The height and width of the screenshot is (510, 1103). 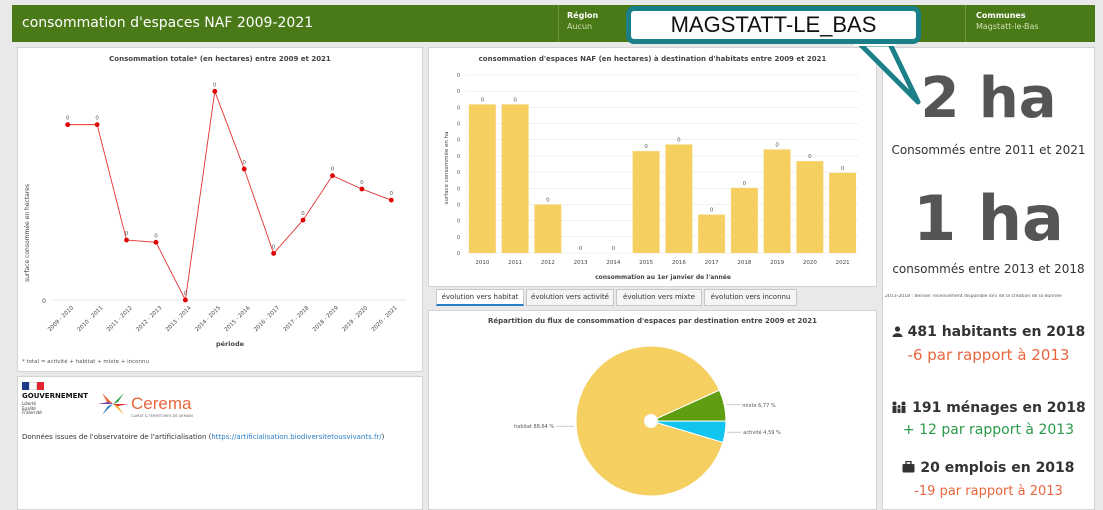 I want to click on kpi-emplois-delta: -19 par rapport à 2013, so click(x=988, y=491).